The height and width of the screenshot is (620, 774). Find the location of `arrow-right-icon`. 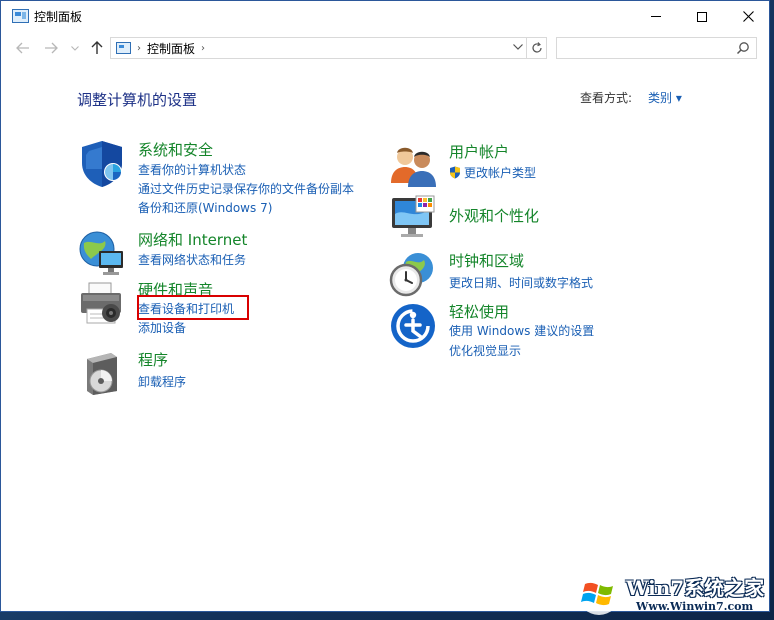

arrow-right-icon is located at coordinates (51, 48).